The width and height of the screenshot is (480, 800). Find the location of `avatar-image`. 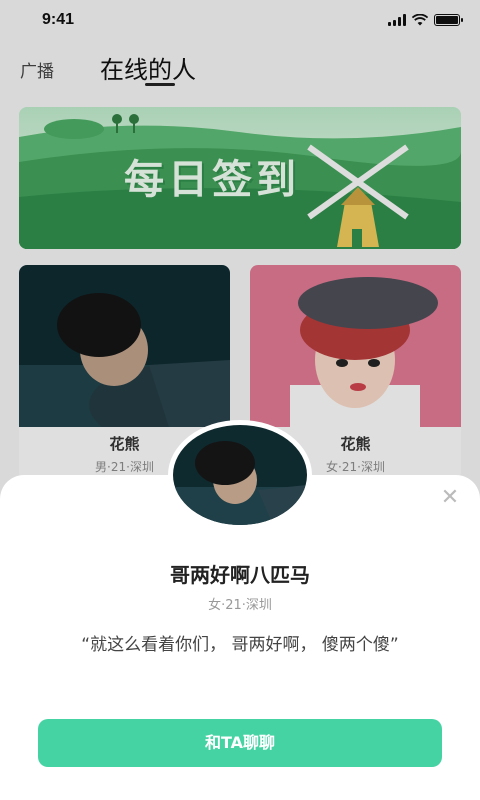

avatar-image is located at coordinates (240, 475).